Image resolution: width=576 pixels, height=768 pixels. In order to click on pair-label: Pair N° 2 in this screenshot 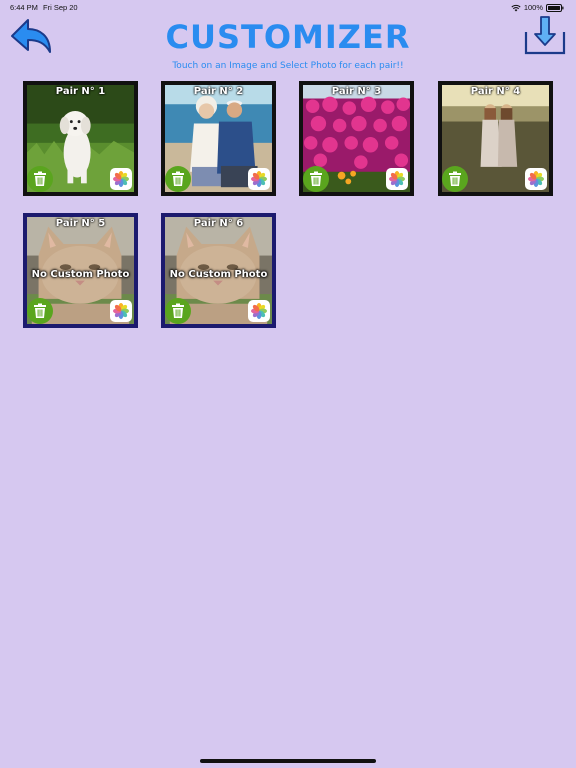, I will do `click(218, 91)`.